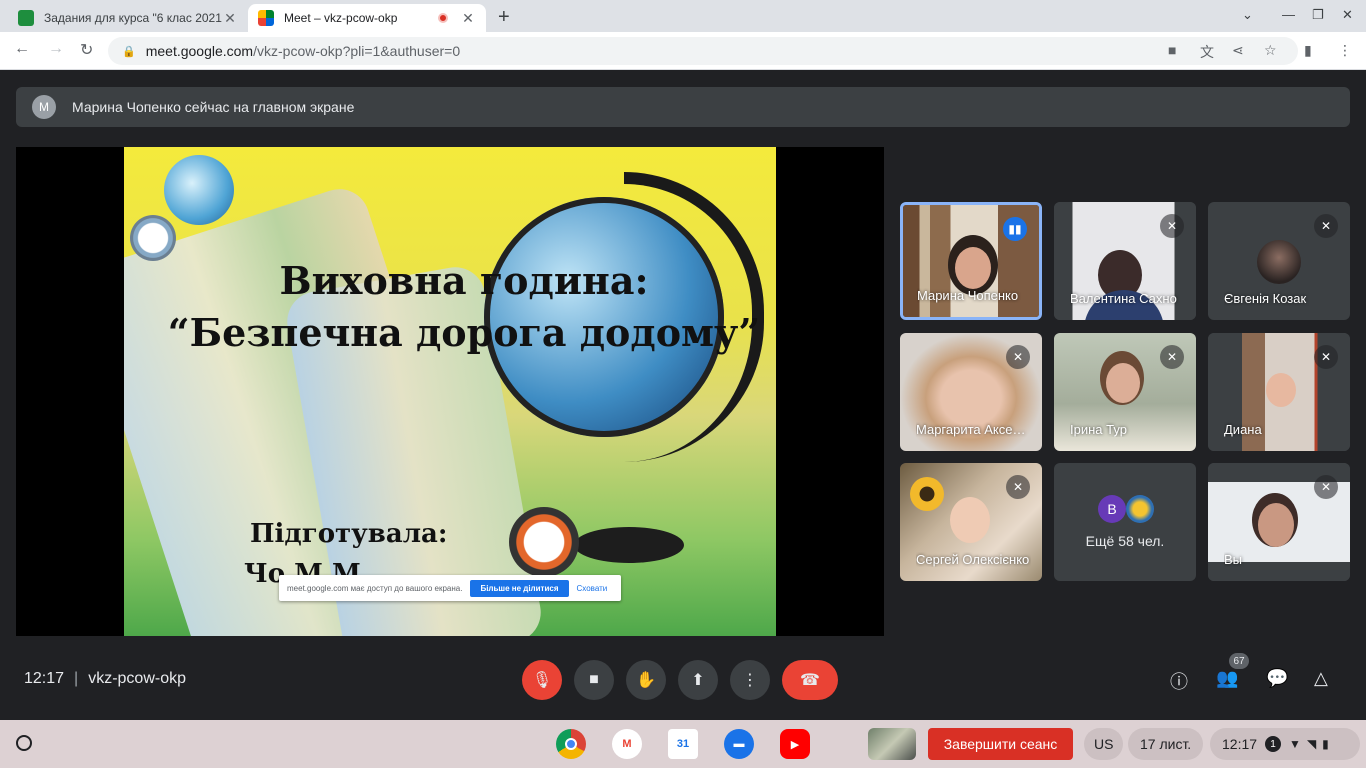 This screenshot has height=768, width=1366. Describe the element at coordinates (973, 559) in the screenshot. I see `participant-name: Сергей Олексієнко` at that location.